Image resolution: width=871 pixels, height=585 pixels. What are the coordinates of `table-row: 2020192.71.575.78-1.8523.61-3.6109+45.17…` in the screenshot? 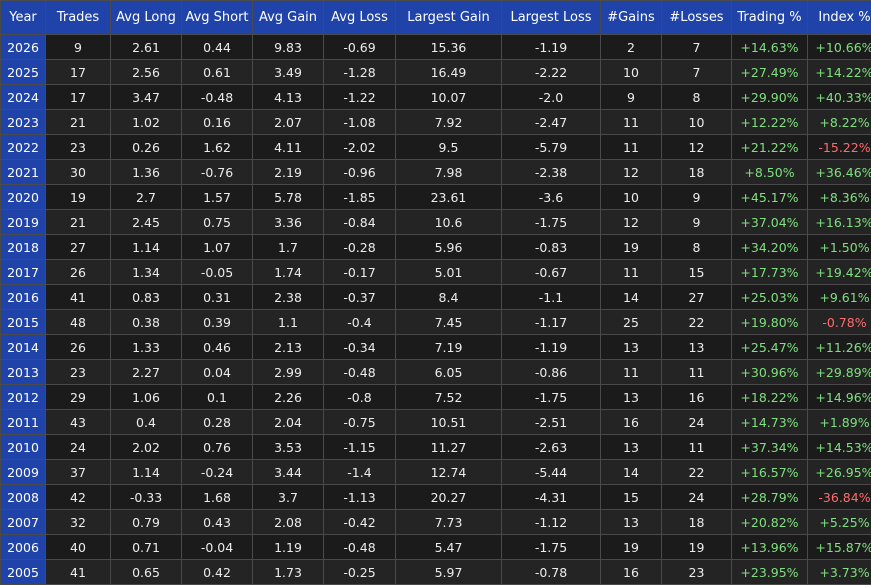 It's located at (436, 197).